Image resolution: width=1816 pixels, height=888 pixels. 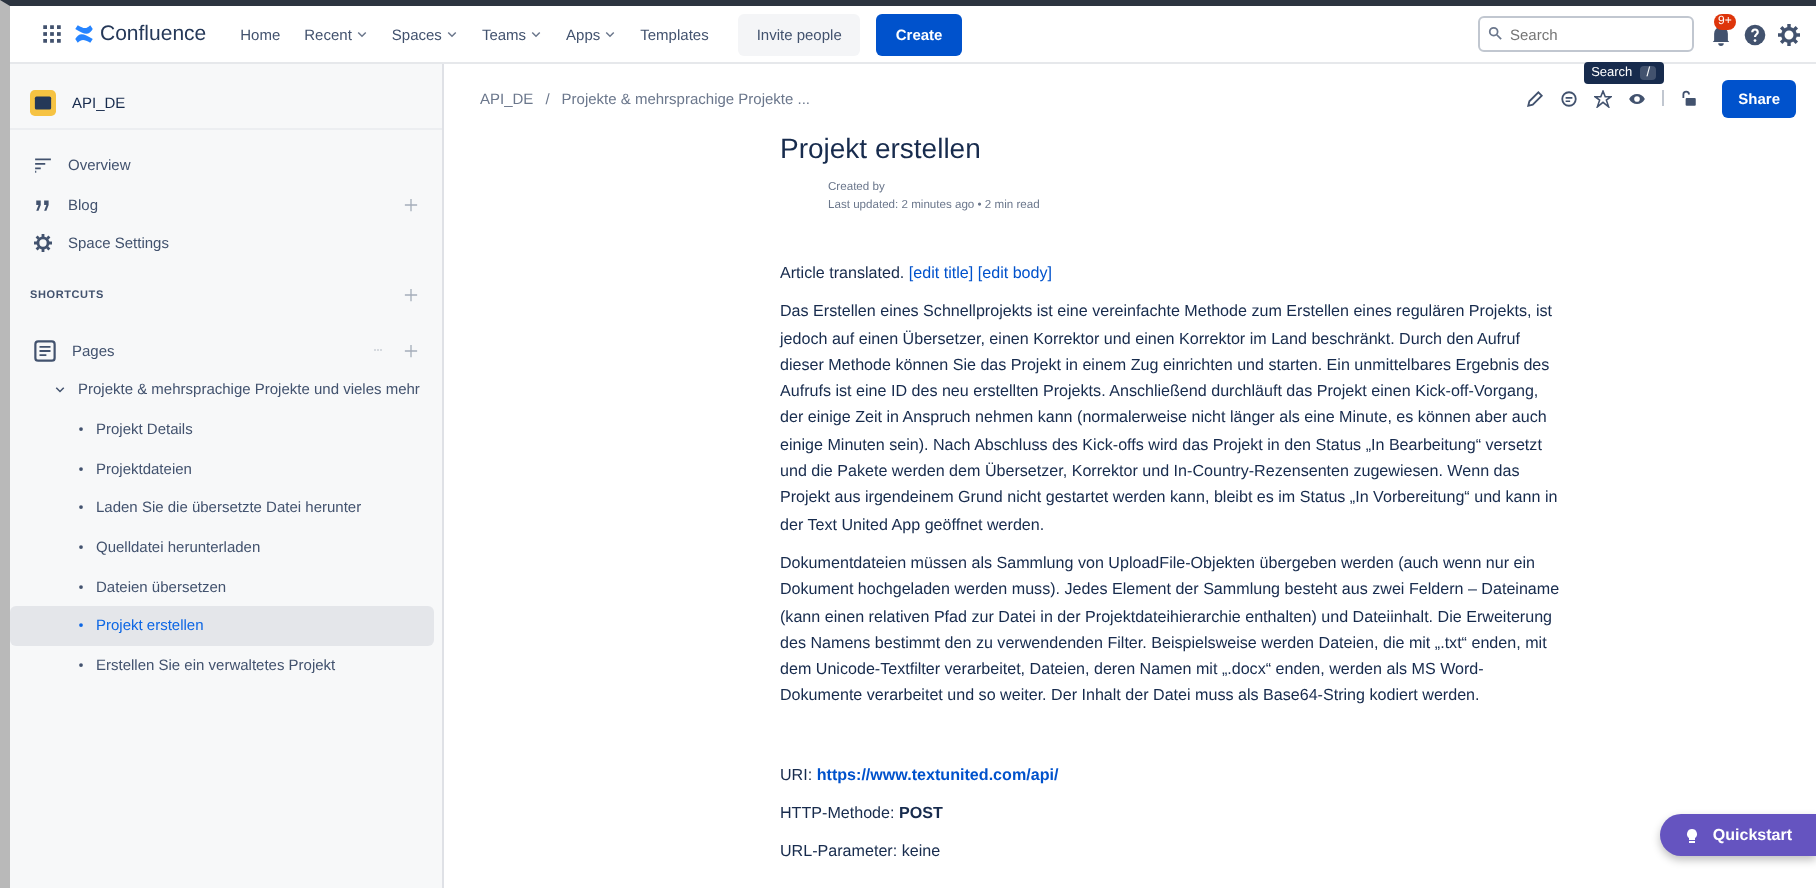 I want to click on uri-line: URI: https://www.textunited.com/api/, so click(x=920, y=775).